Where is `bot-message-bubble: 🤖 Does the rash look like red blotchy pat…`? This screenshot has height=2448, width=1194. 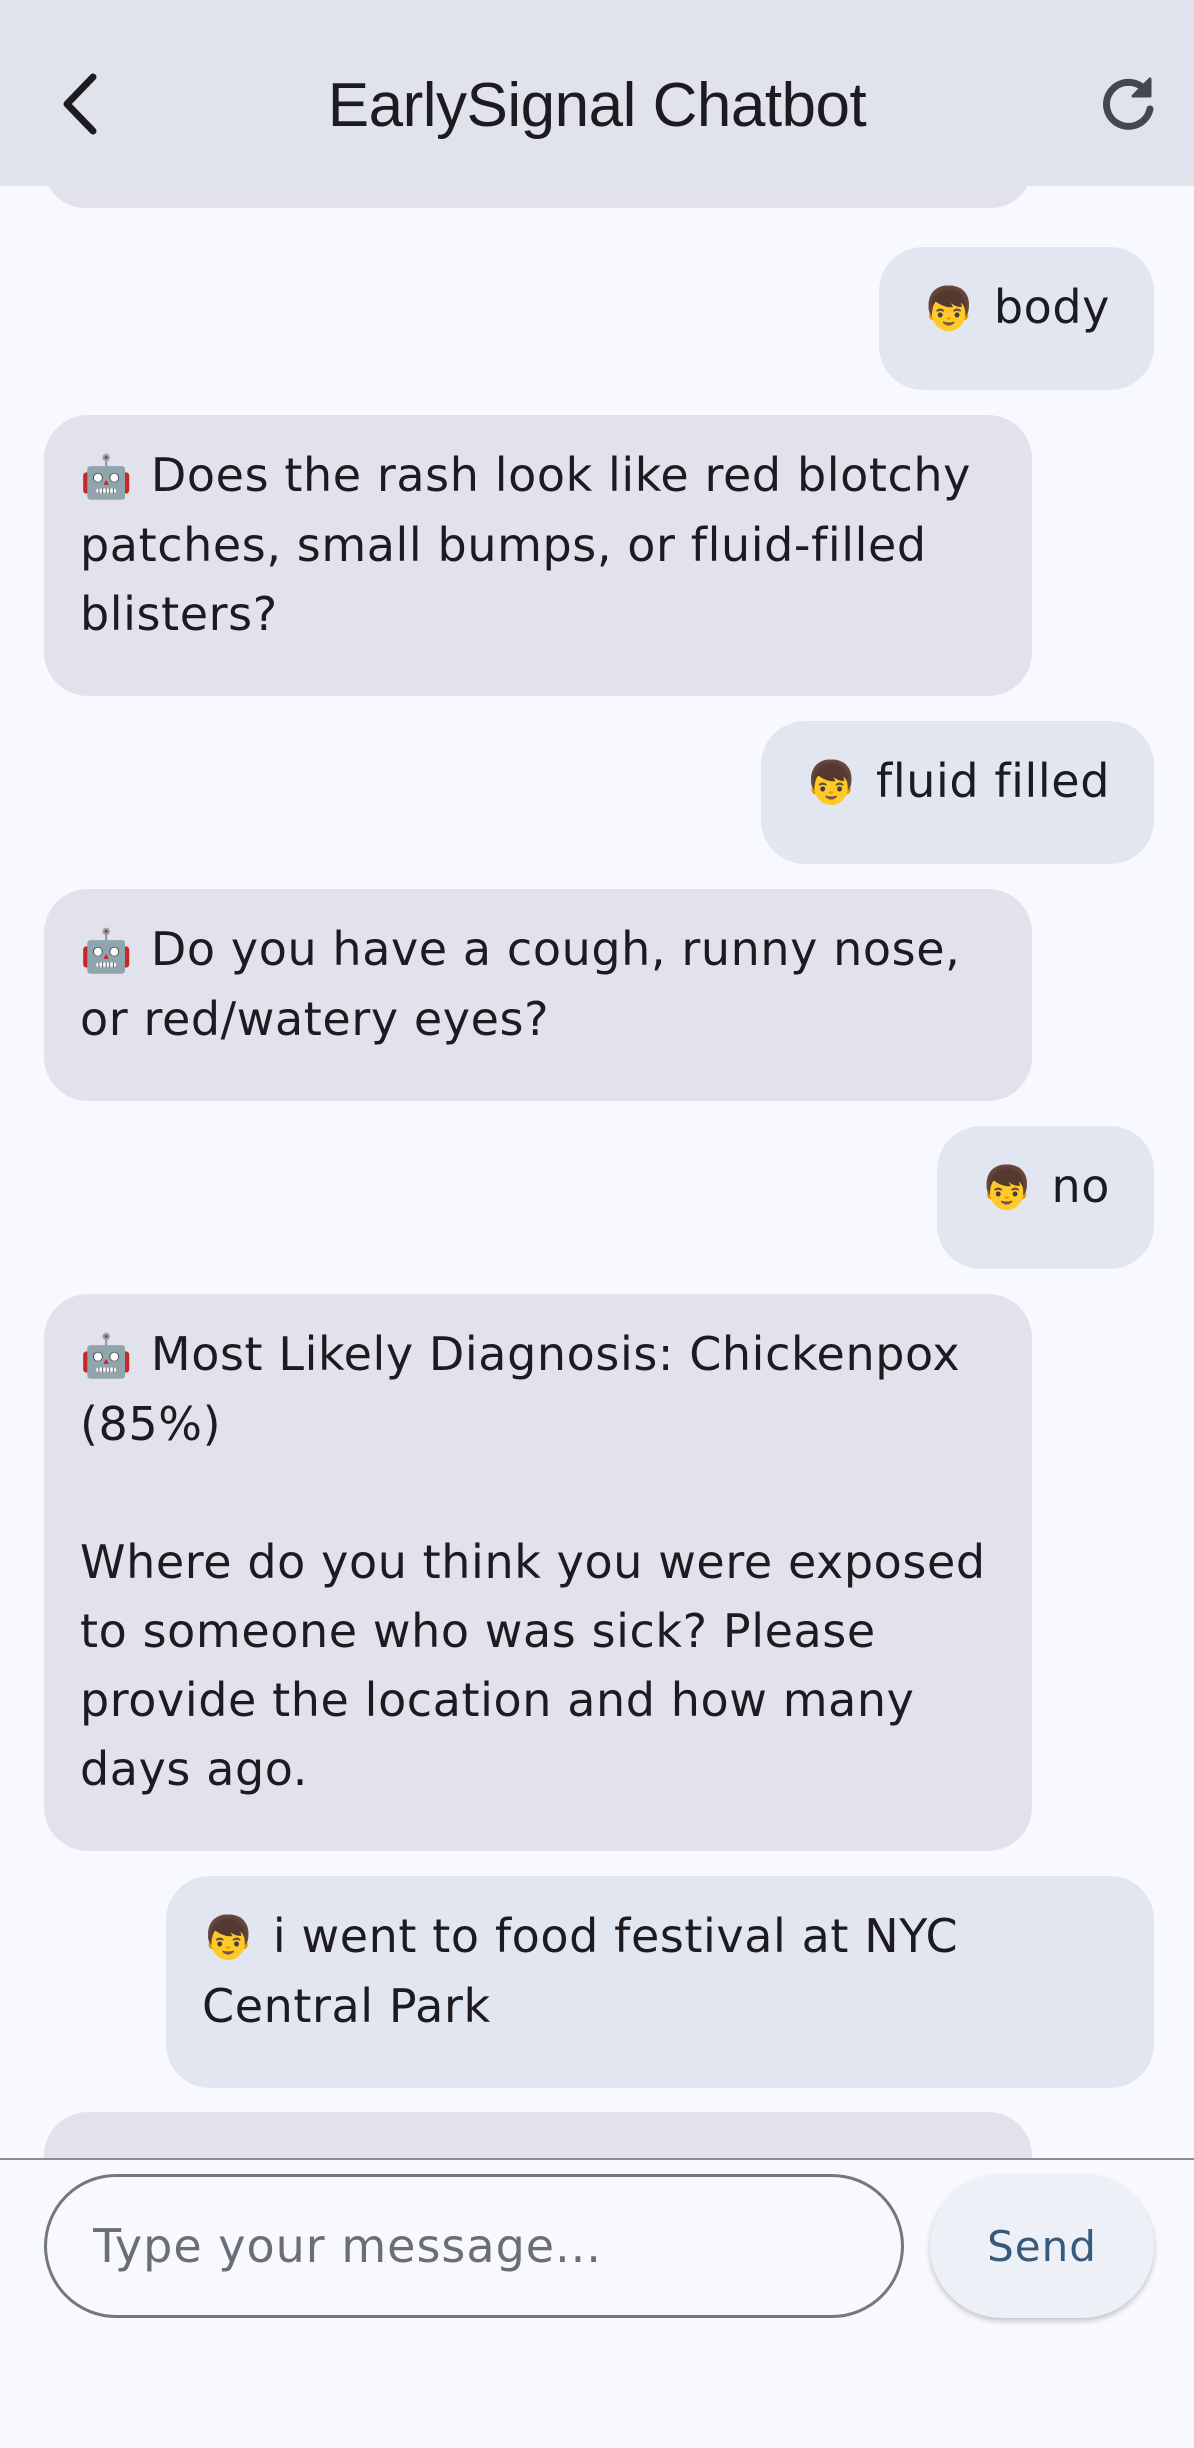 bot-message-bubble: 🤖 Does the rash look like red blotchy pat… is located at coordinates (538, 555).